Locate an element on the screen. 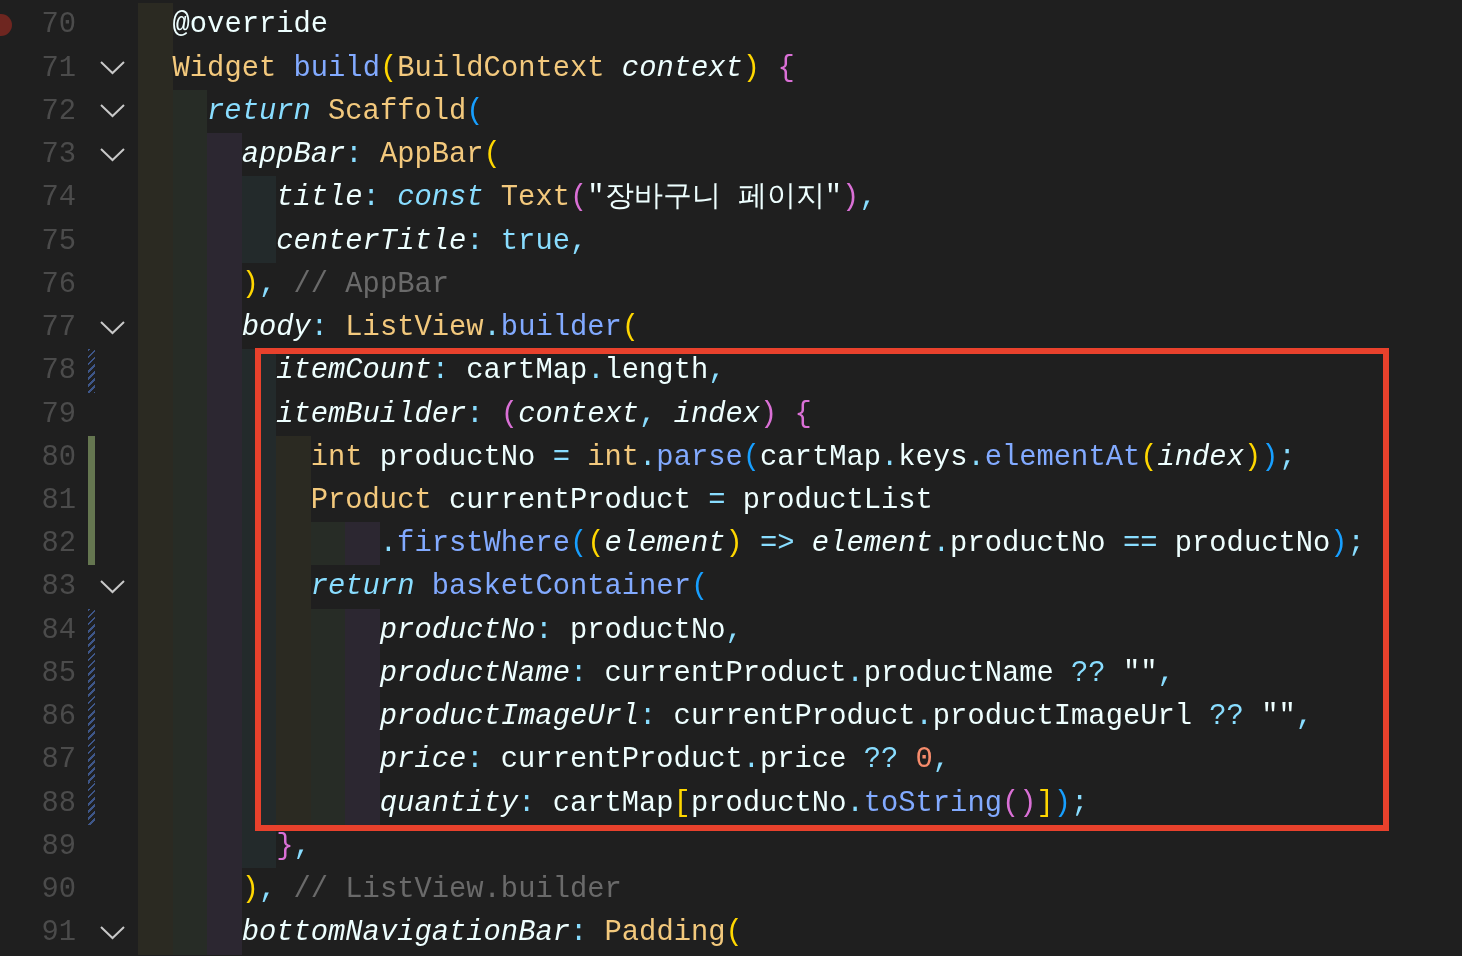 The image size is (1462, 956). breakpoint-icon is located at coordinates (6, 25).